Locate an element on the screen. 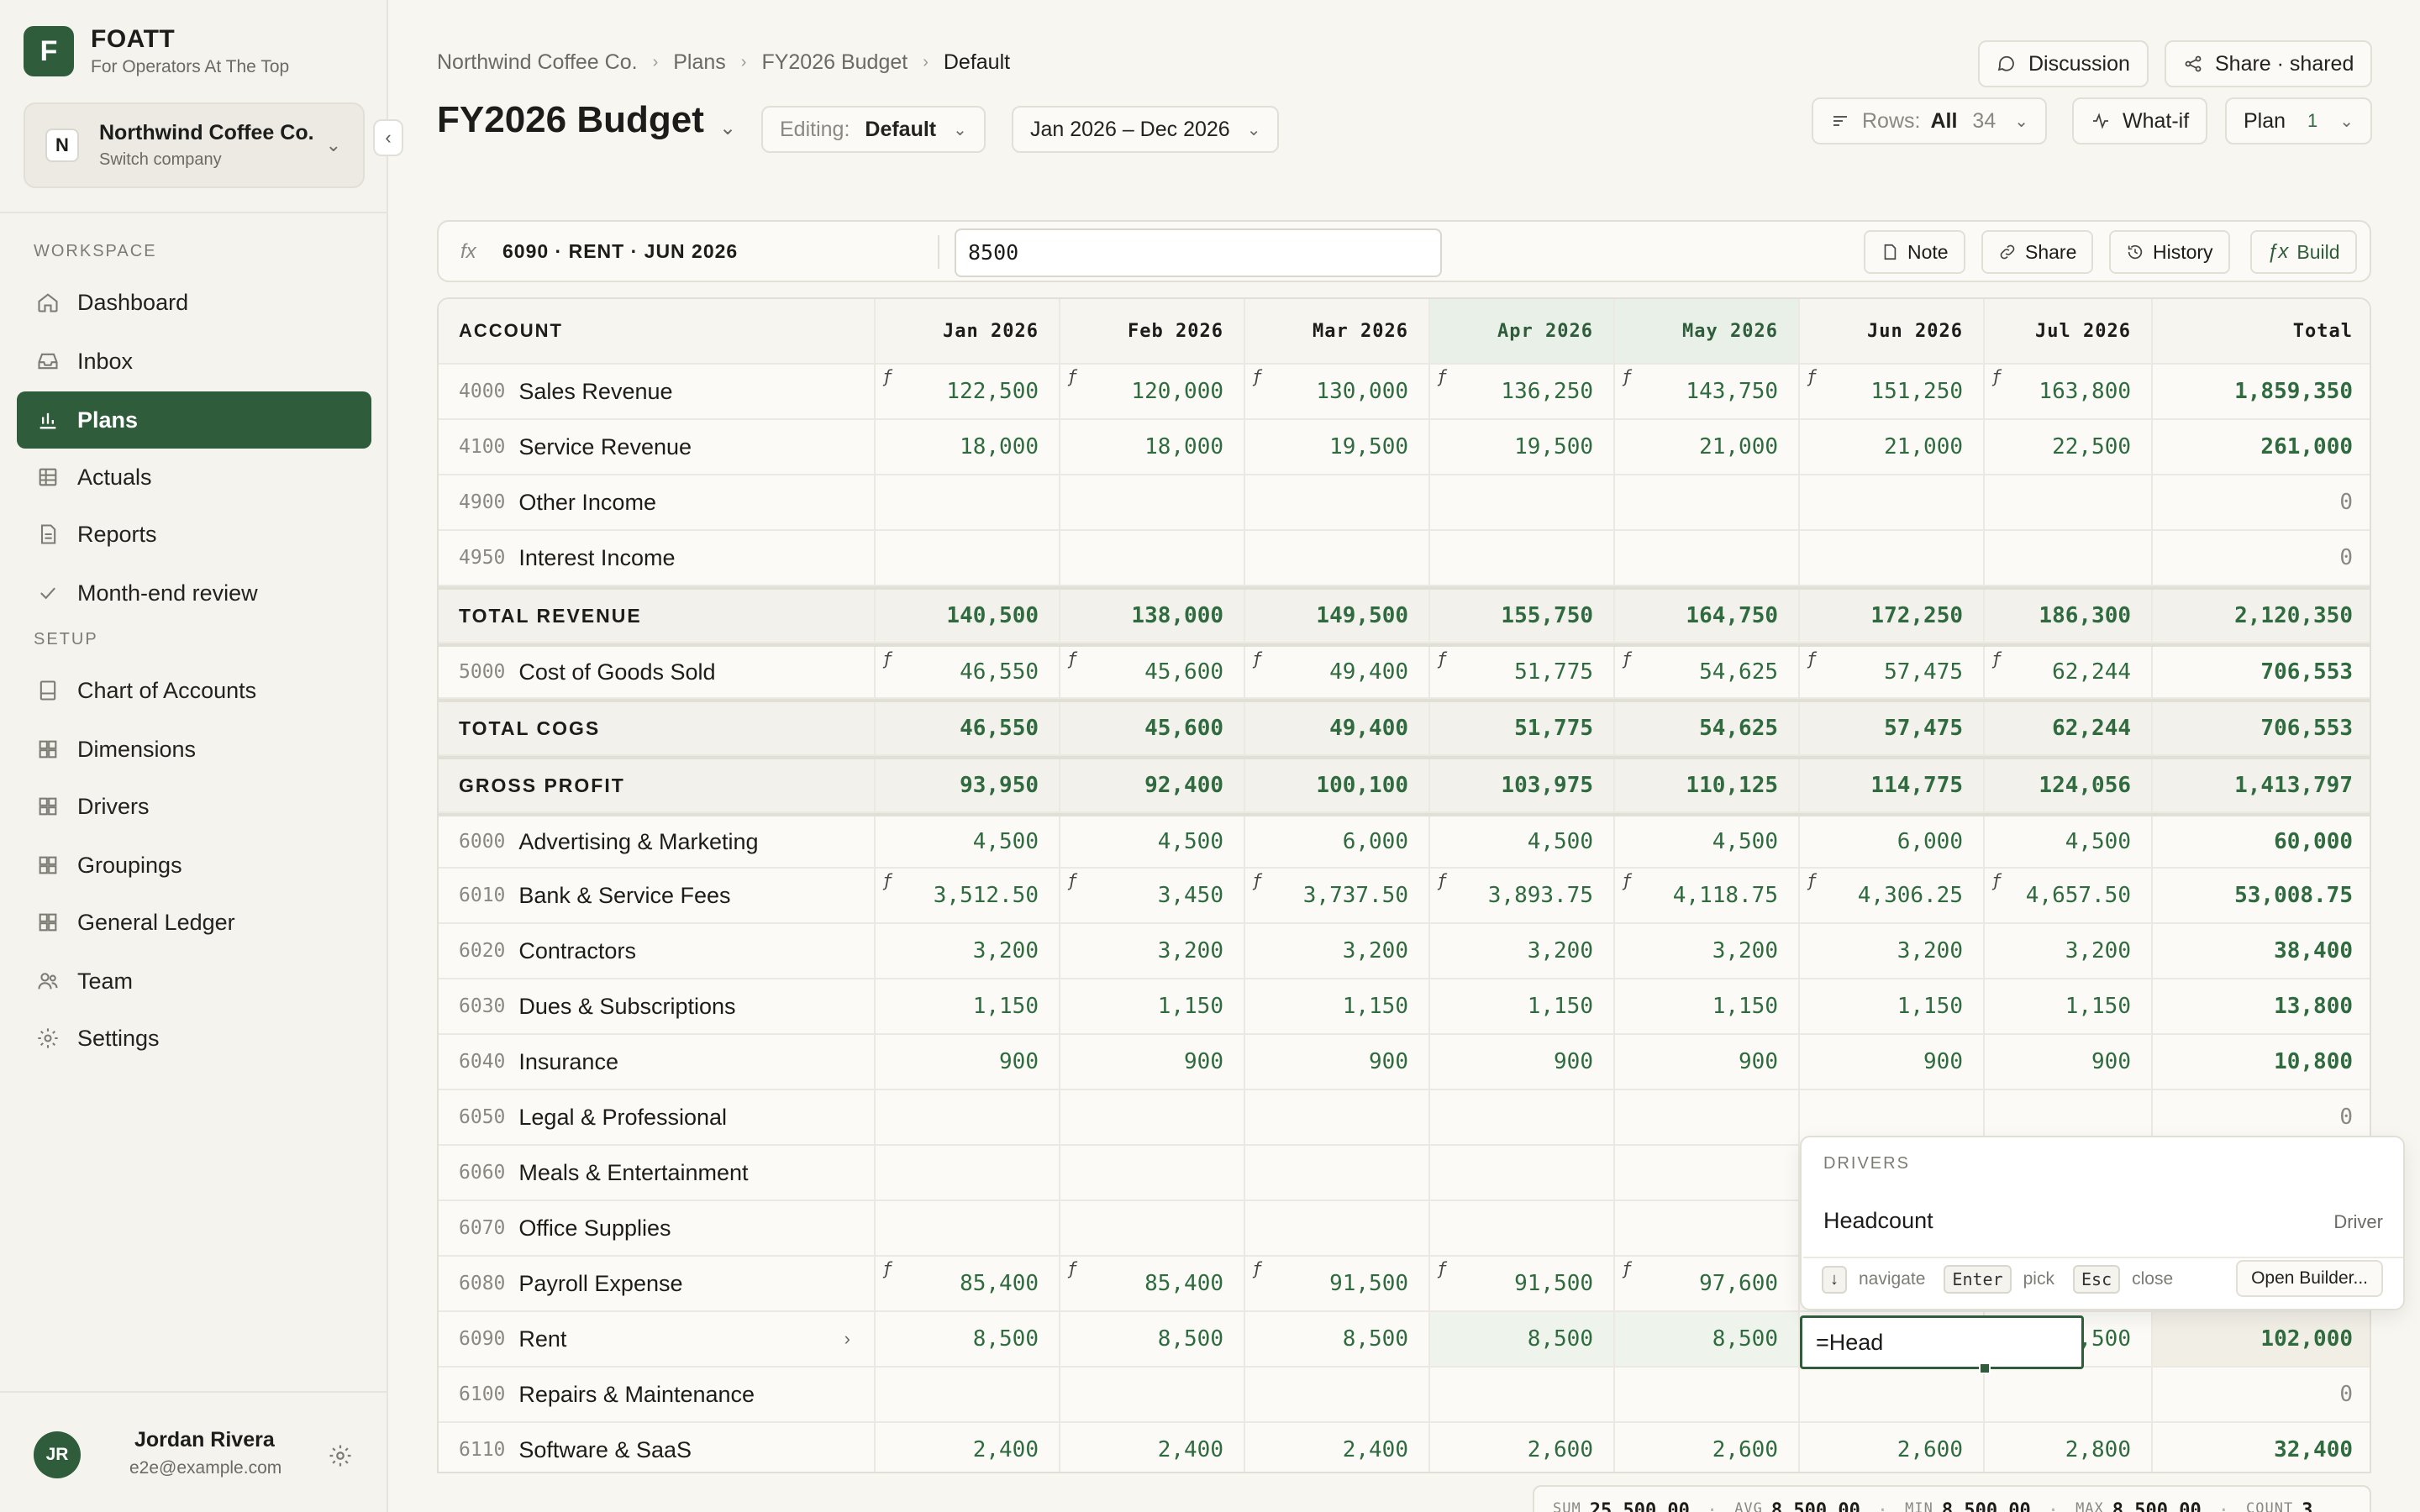 The height and width of the screenshot is (1512, 2420). value-cell: ƒ 143,750 is located at coordinates (1708, 391).